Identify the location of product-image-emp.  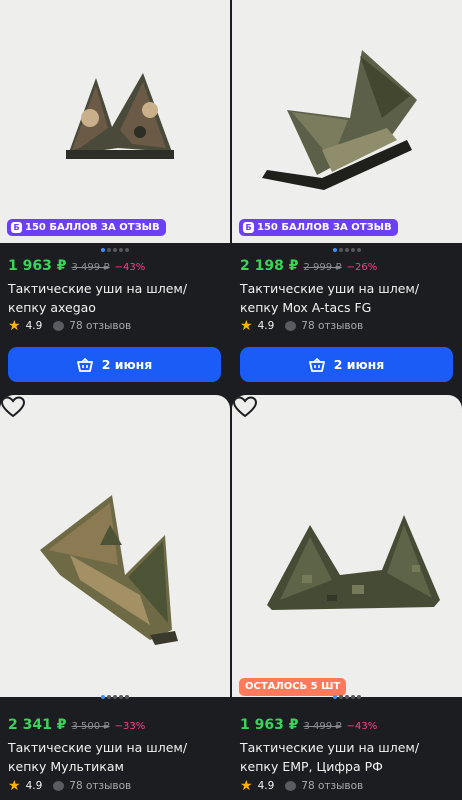
(353, 562).